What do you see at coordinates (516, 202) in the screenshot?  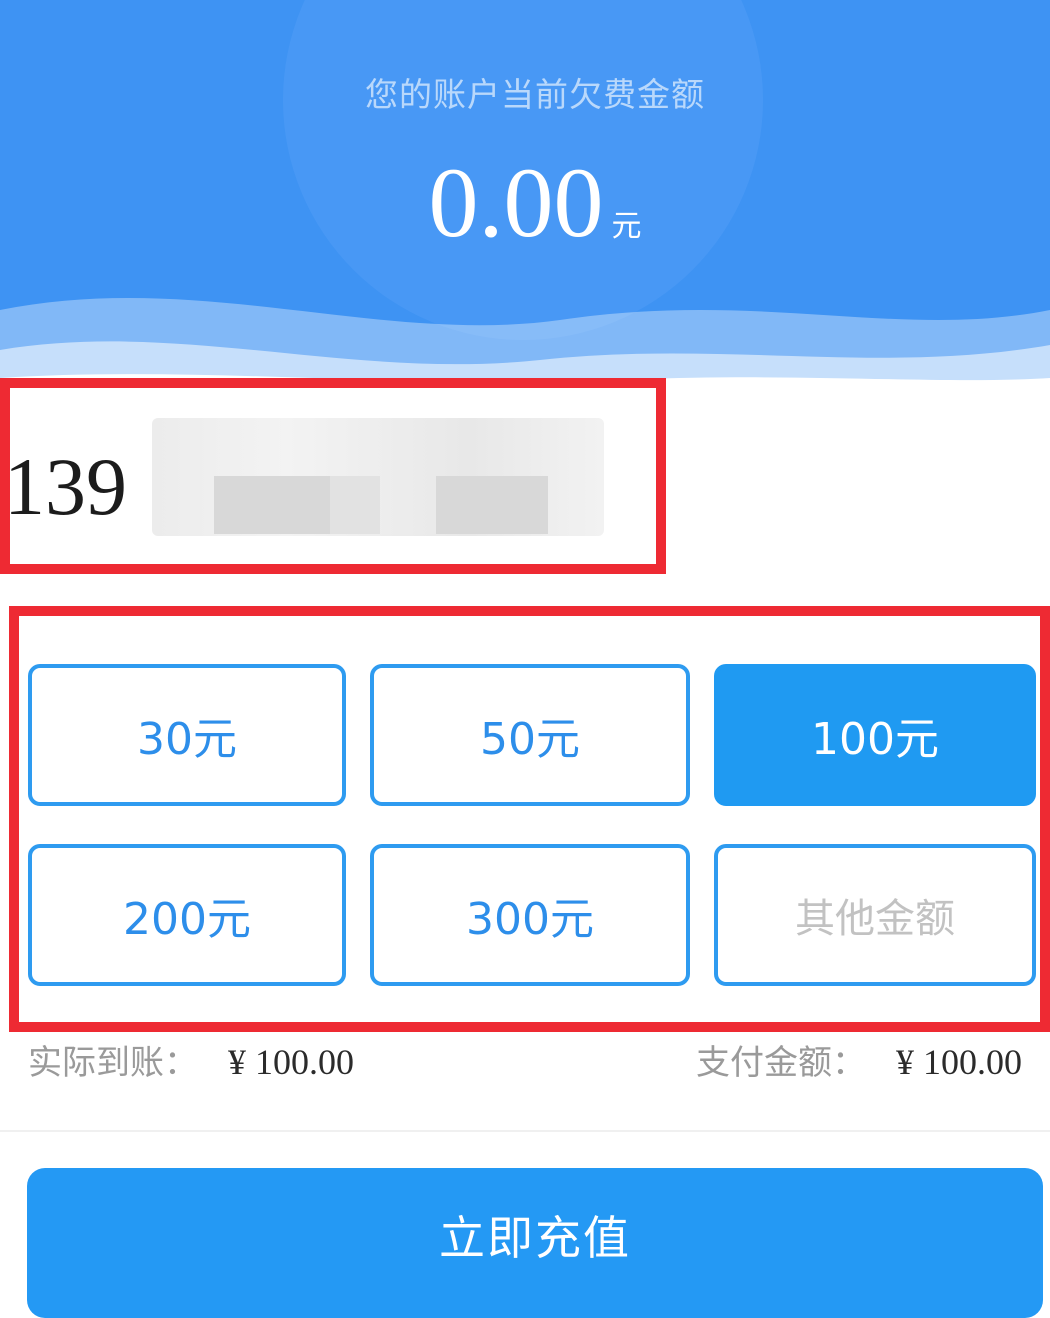 I see `arrears-amount-value: 0.00` at bounding box center [516, 202].